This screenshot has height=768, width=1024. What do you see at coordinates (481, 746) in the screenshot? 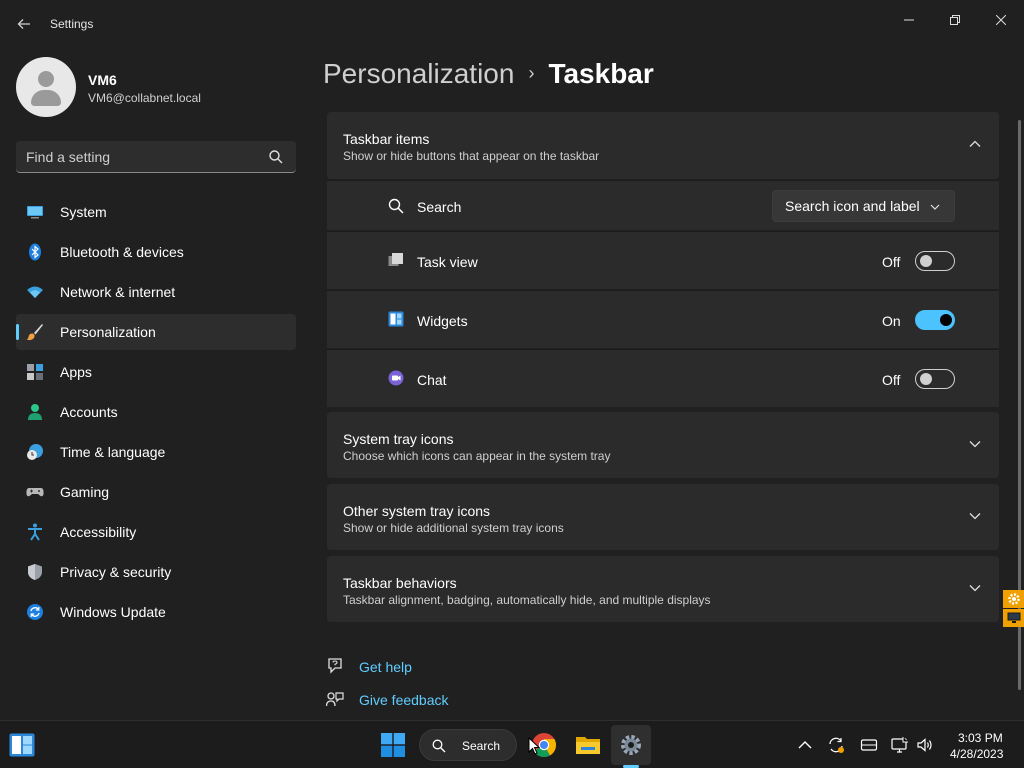
I see `taskbar-search-label: Search` at bounding box center [481, 746].